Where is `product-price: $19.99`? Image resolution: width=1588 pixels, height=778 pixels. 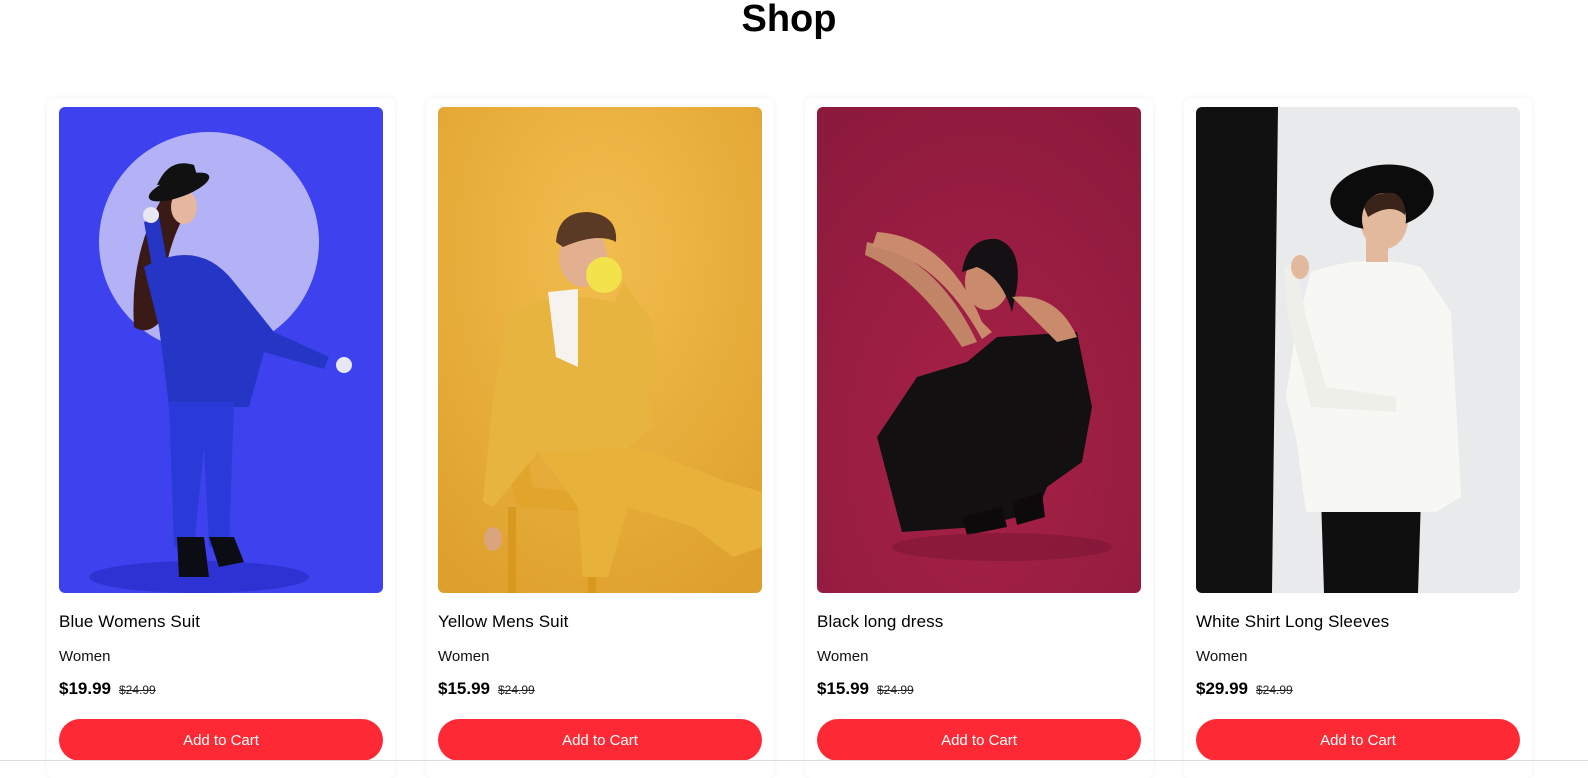
product-price: $19.99 is located at coordinates (85, 688).